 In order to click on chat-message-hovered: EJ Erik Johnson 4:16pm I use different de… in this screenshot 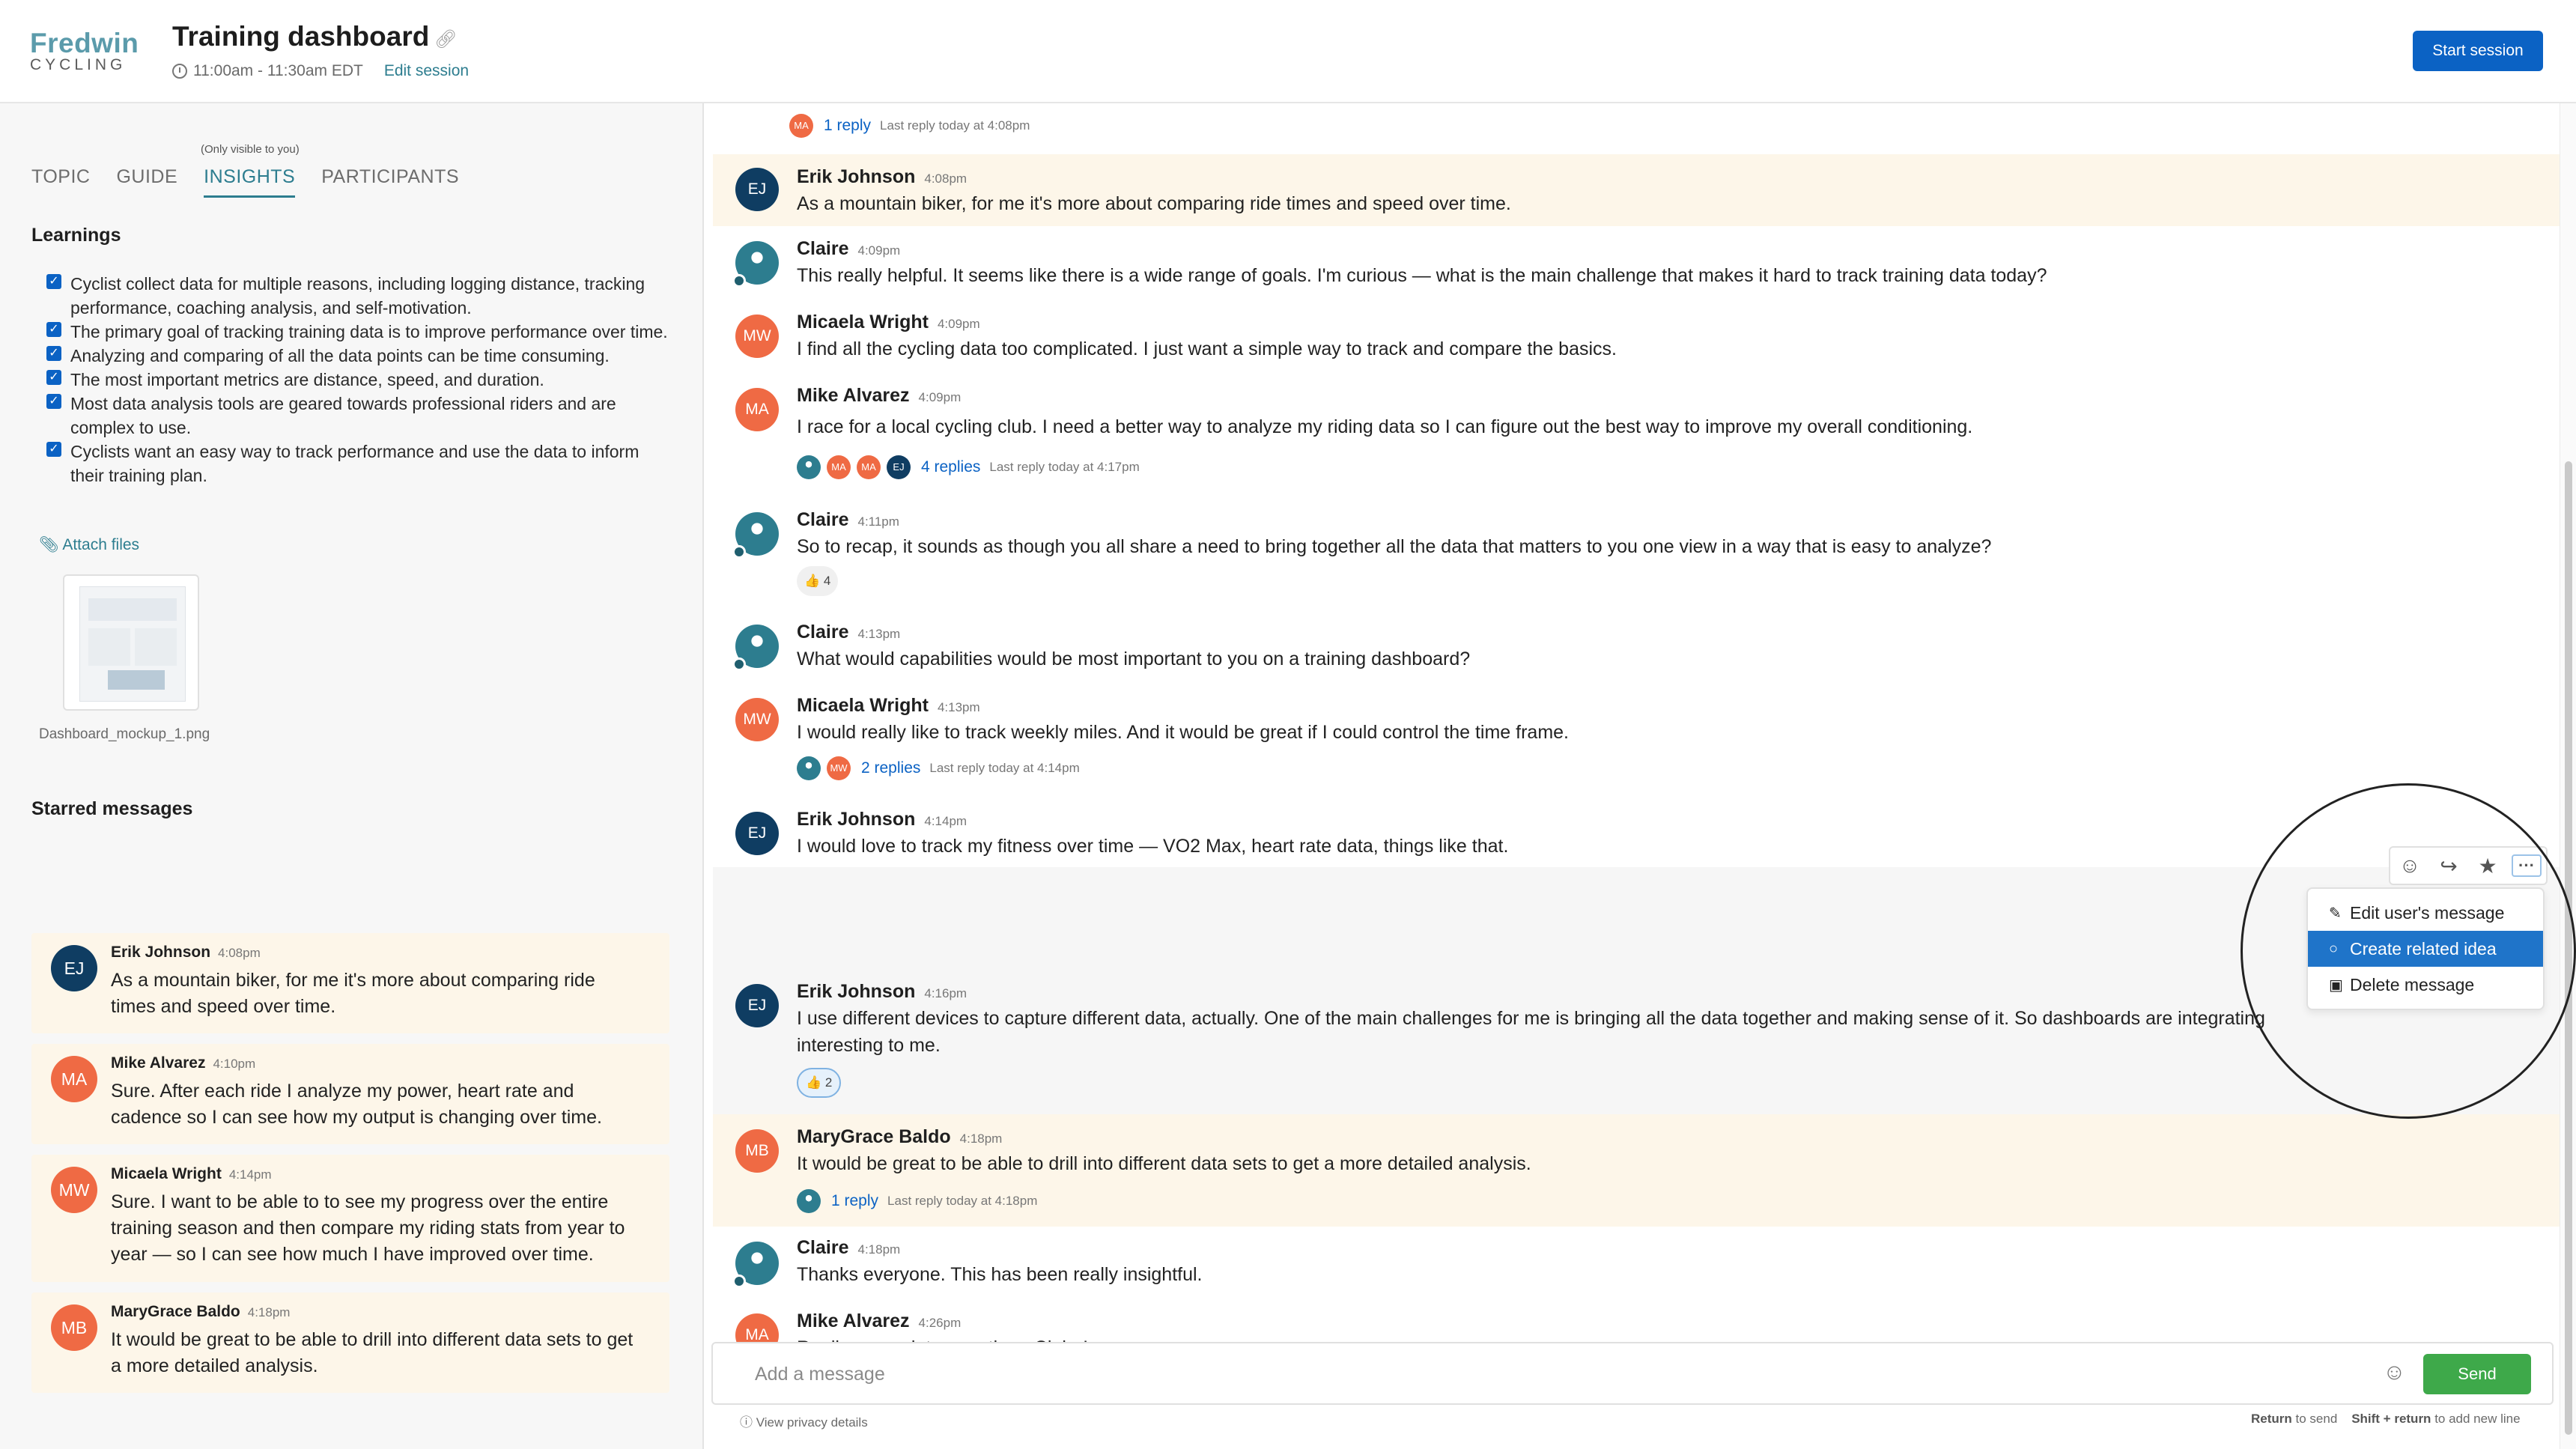, I will do `click(1636, 990)`.